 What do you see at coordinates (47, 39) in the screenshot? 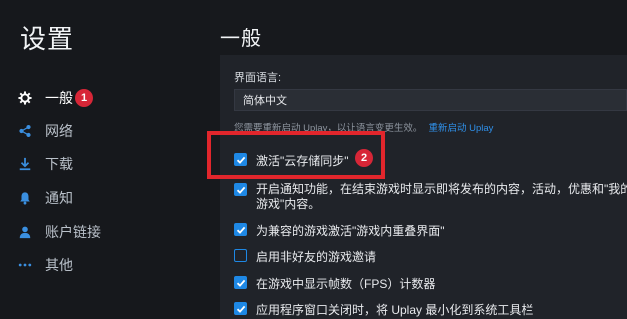
I see `page-title: 设置` at bounding box center [47, 39].